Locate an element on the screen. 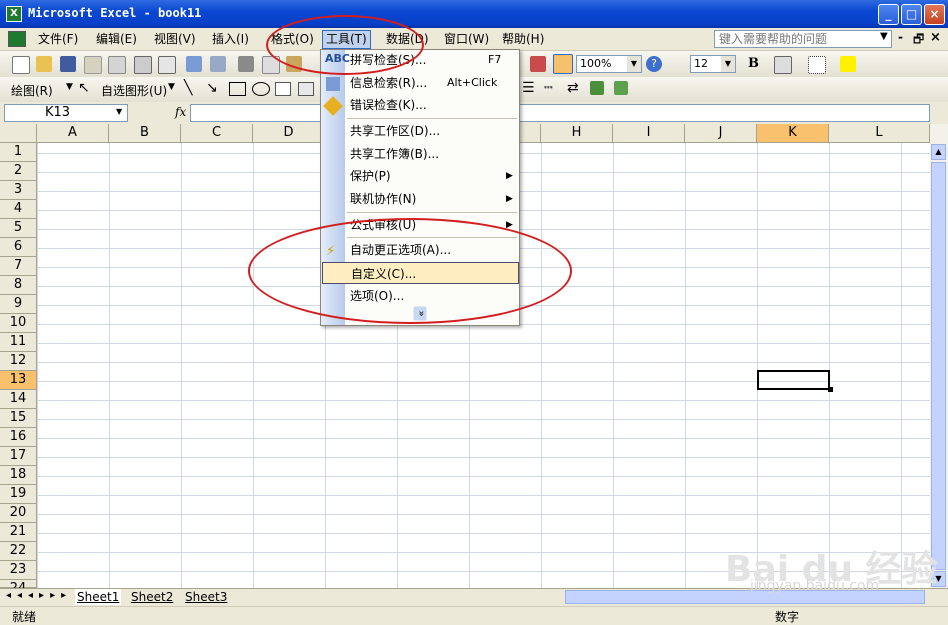 The width and height of the screenshot is (948, 625). menu-edit: 编辑(E) is located at coordinates (116, 39).